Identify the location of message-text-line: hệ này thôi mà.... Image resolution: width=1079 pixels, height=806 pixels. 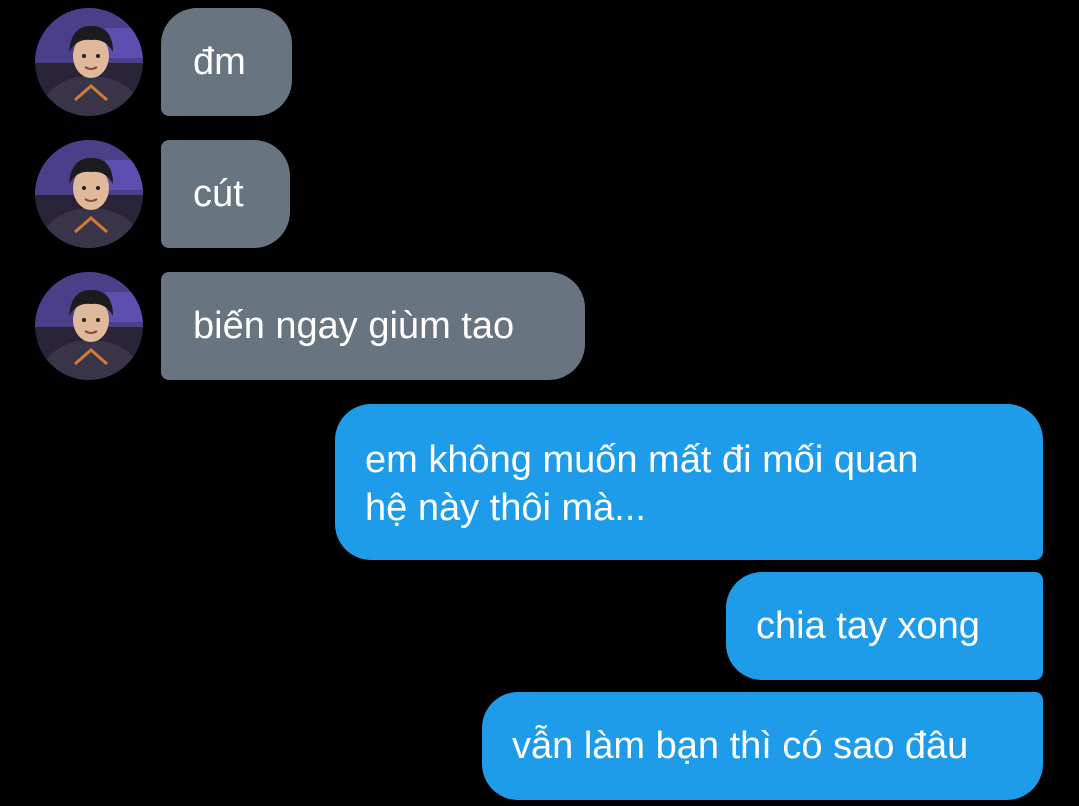
(505, 508).